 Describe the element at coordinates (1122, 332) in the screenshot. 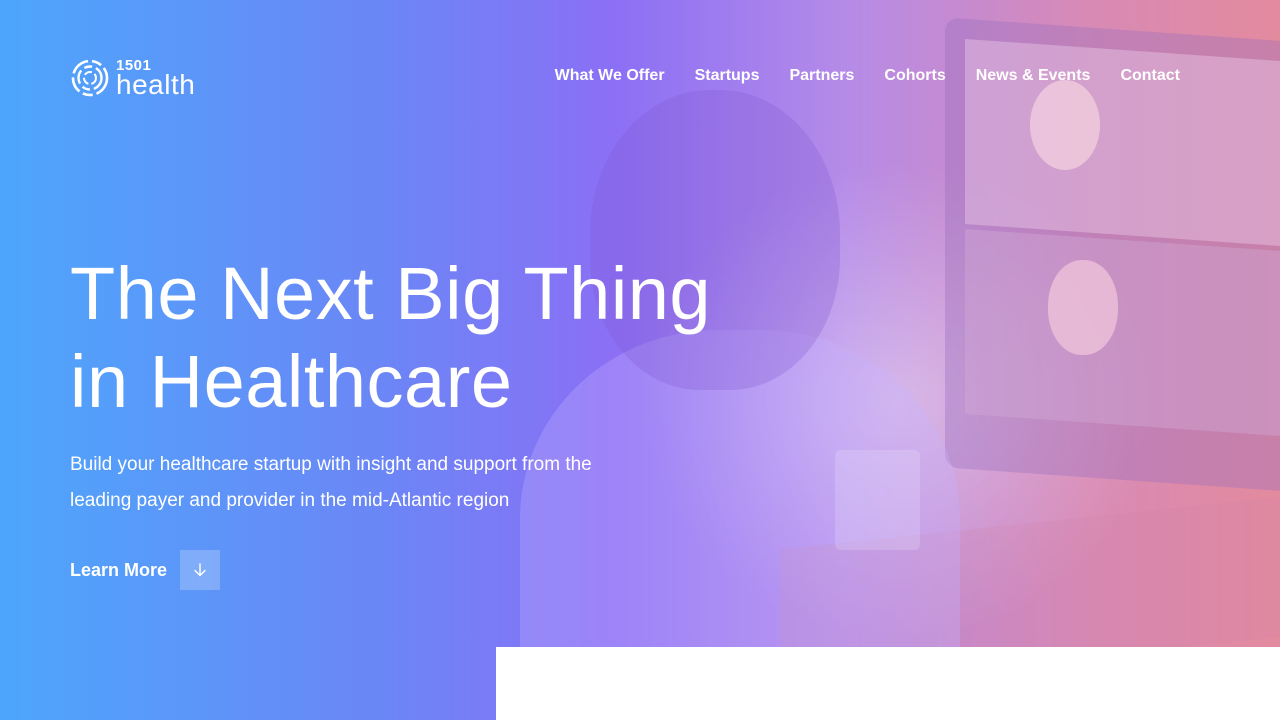

I see `video-call-tile-bottom` at that location.